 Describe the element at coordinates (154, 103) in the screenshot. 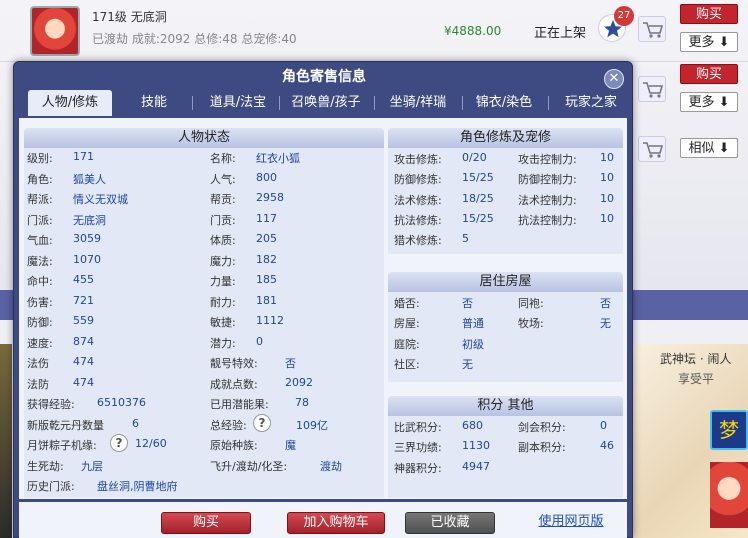

I see `tab-skills: 技能` at that location.